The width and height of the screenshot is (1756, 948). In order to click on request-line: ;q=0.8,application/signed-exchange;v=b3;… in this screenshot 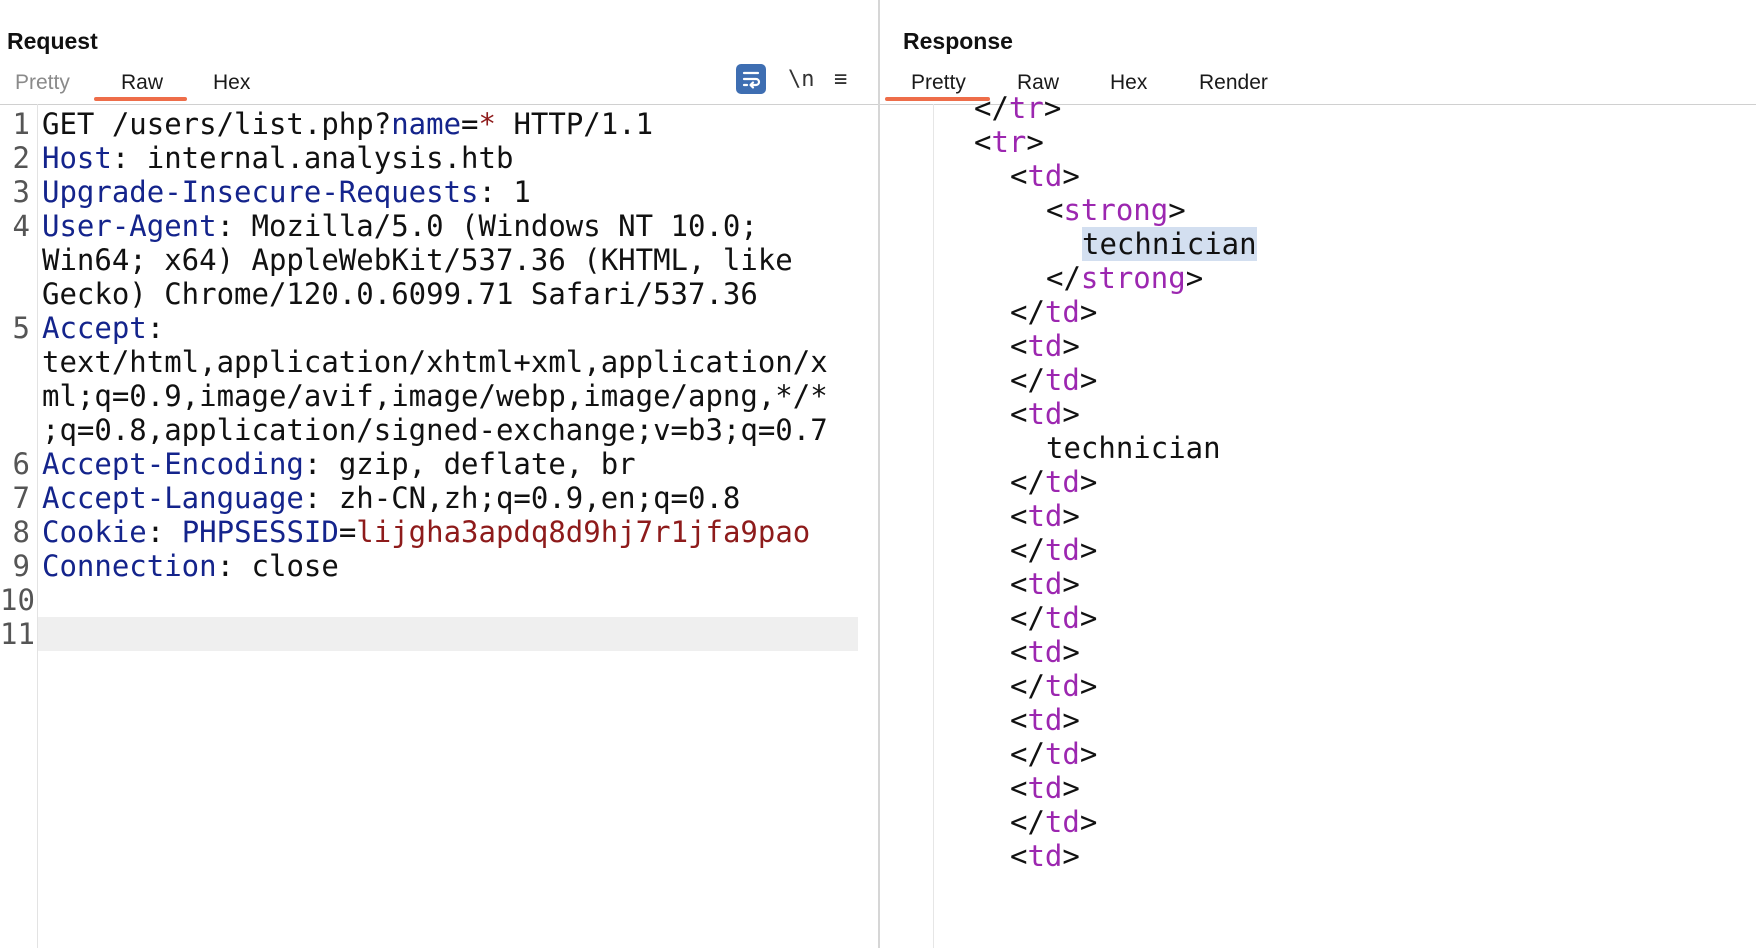, I will do `click(429, 430)`.